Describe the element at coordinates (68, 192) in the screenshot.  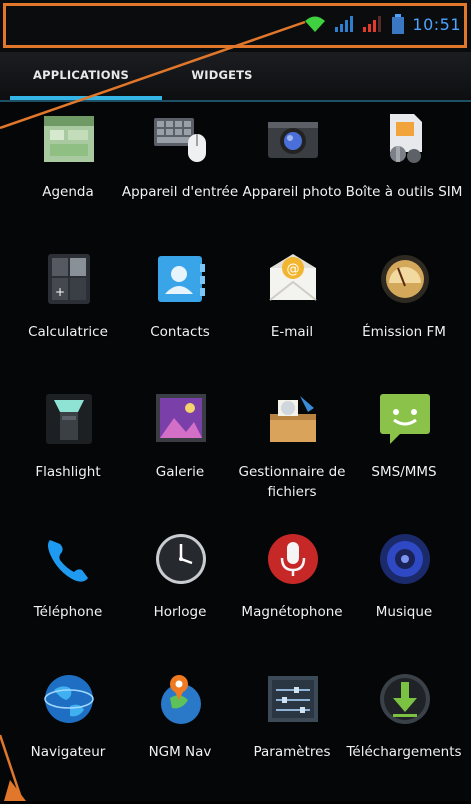
I see `app-label: Agenda` at that location.